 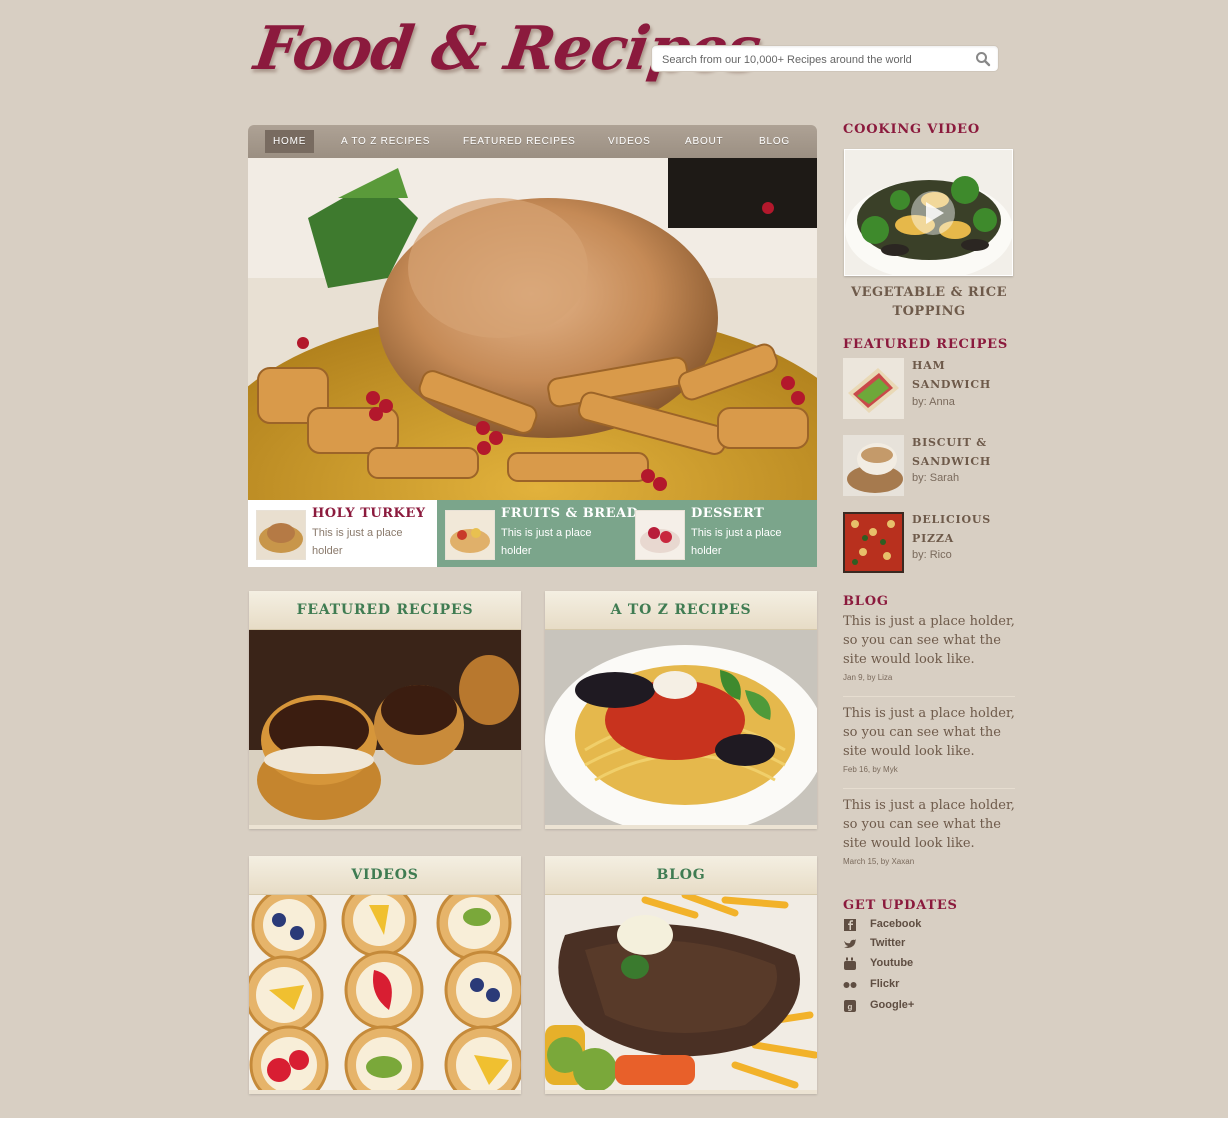 I want to click on section-featured-recipes: FEATURED RECIPES, so click(x=385, y=710).